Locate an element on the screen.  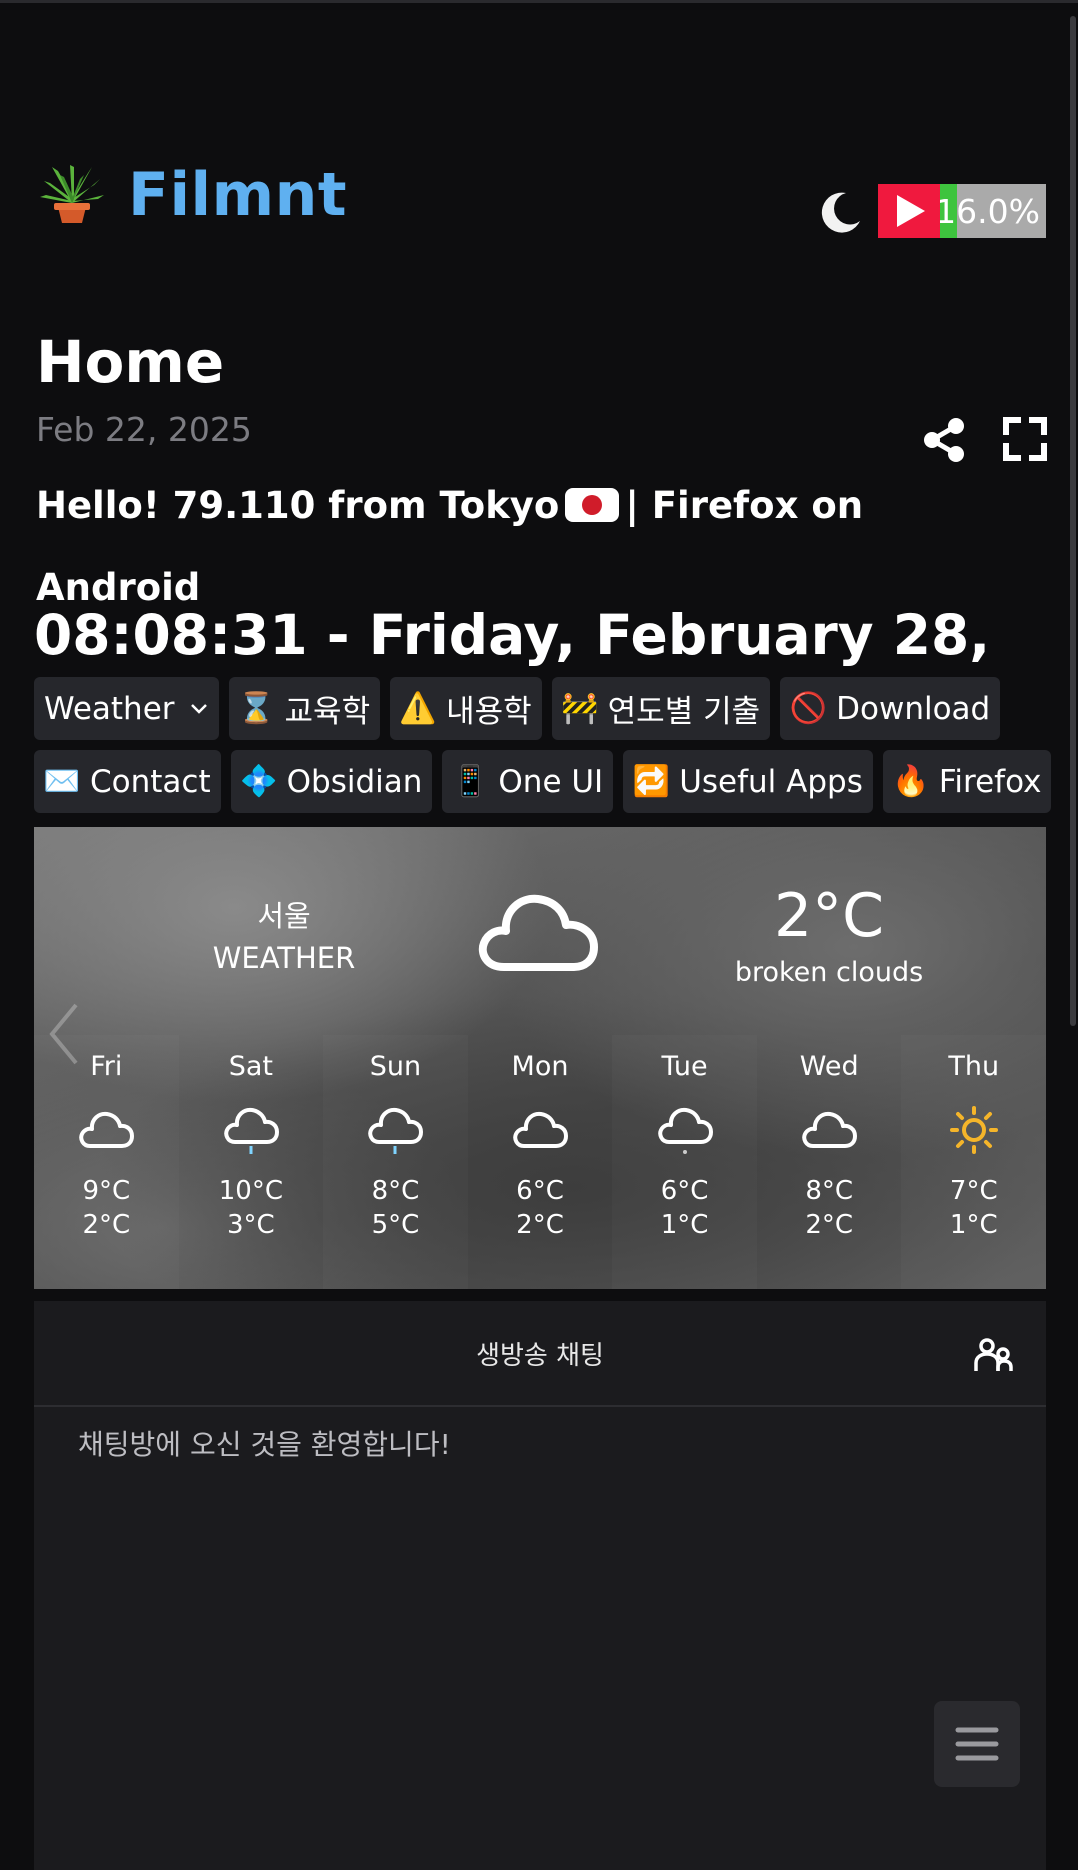
forecast-day: Thu 7°C 1°C is located at coordinates (973, 1162).